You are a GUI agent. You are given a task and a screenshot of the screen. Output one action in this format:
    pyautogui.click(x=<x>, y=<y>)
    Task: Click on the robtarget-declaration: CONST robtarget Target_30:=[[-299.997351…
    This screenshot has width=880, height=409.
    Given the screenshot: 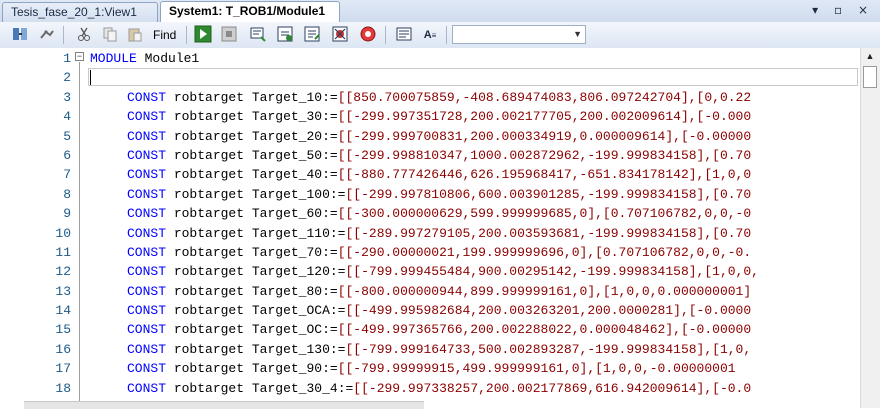 What is the action you would take?
    pyautogui.click(x=439, y=116)
    